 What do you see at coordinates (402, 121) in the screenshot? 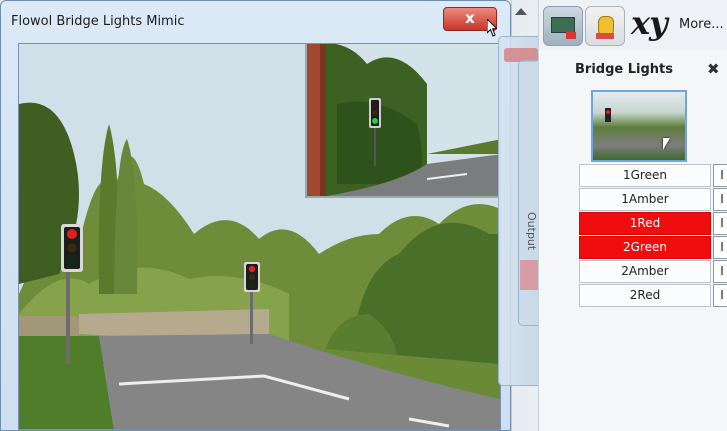
I see `inset-view` at bounding box center [402, 121].